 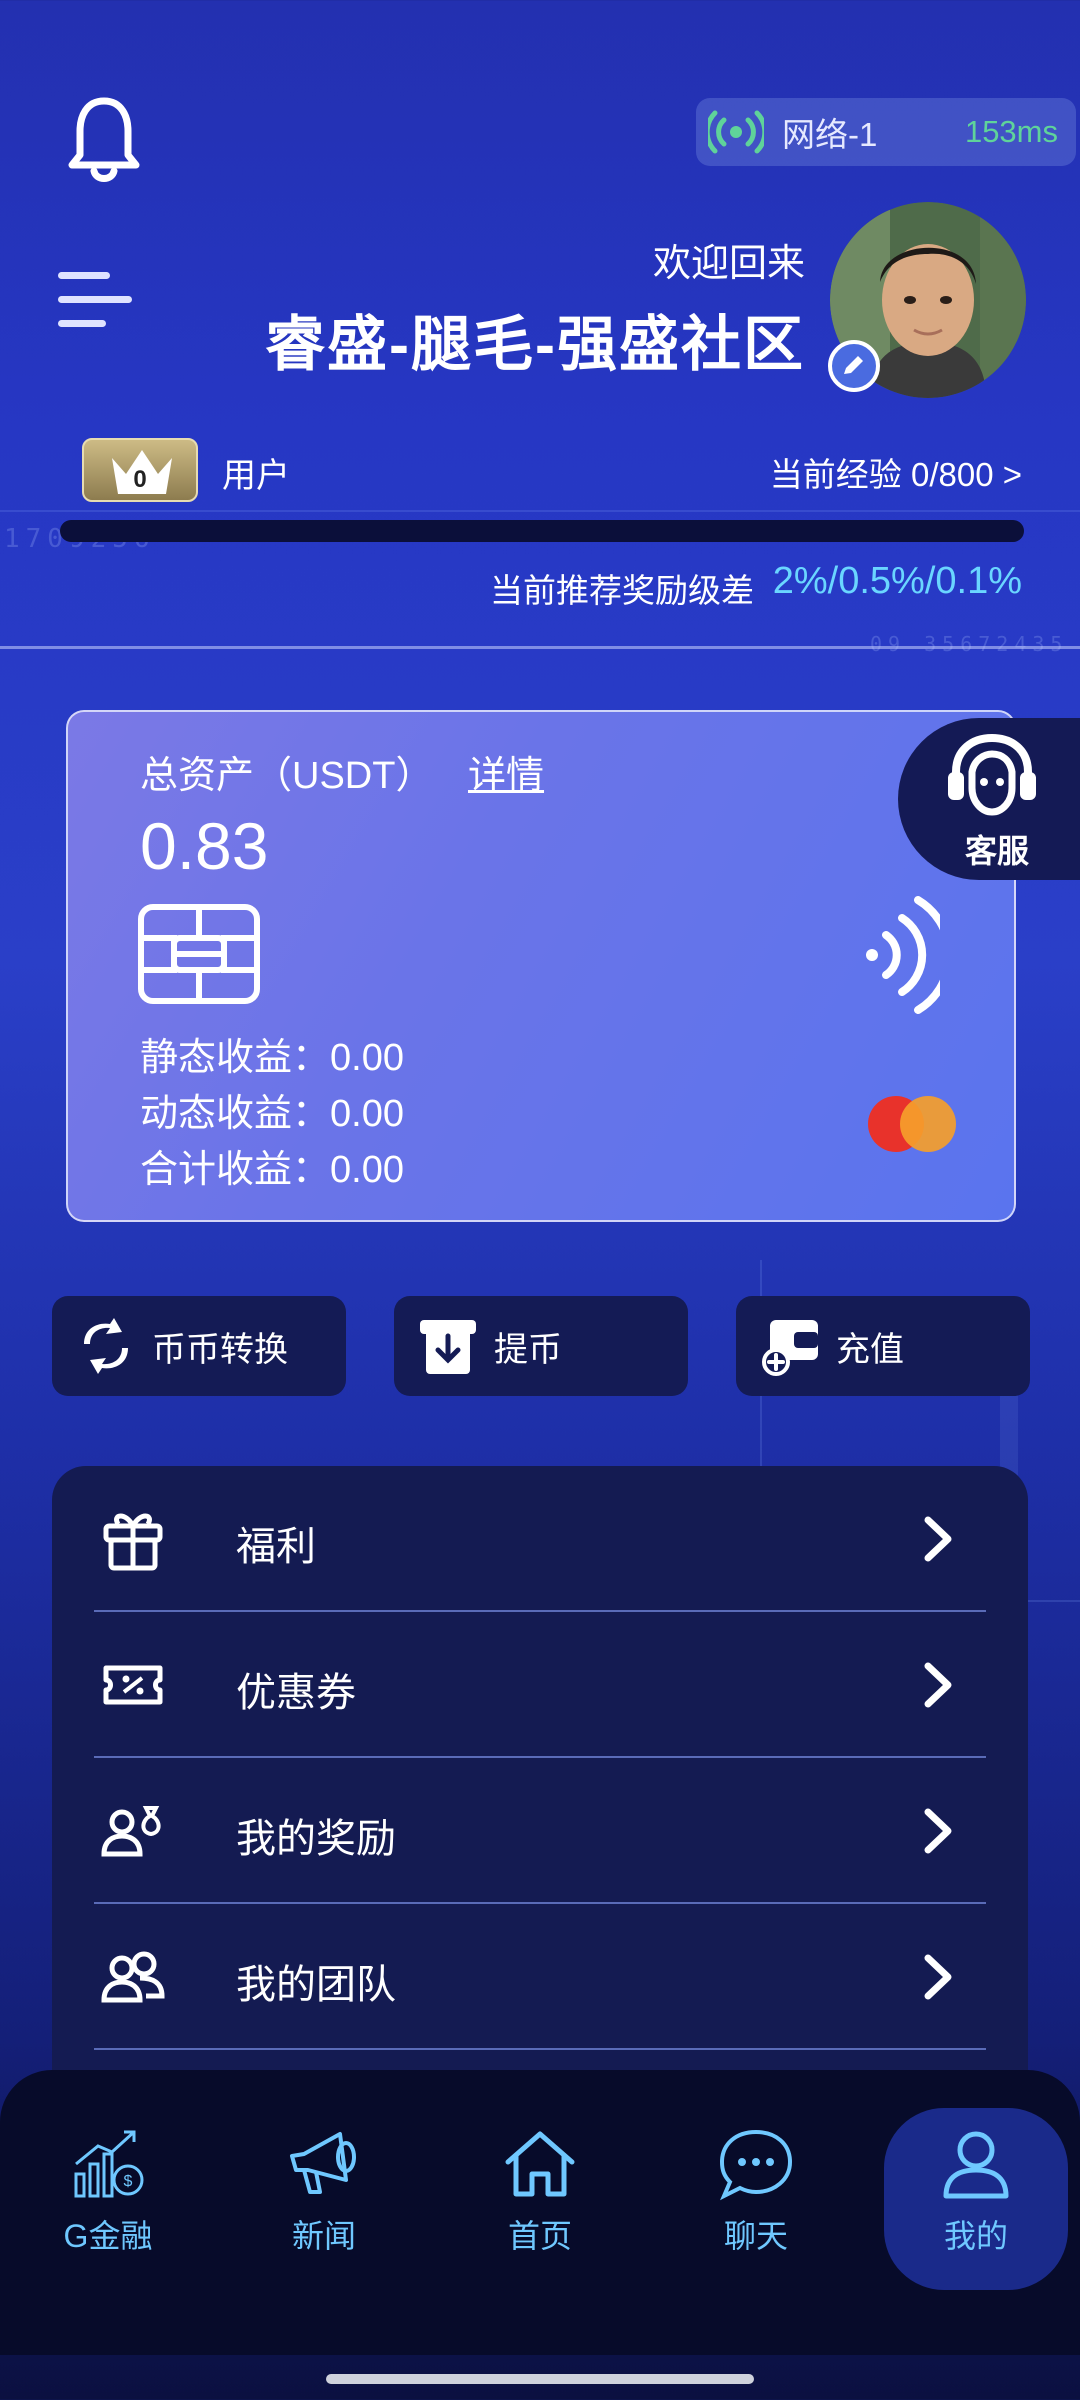 I want to click on nav-news: 新闻, so click(x=324, y=2198).